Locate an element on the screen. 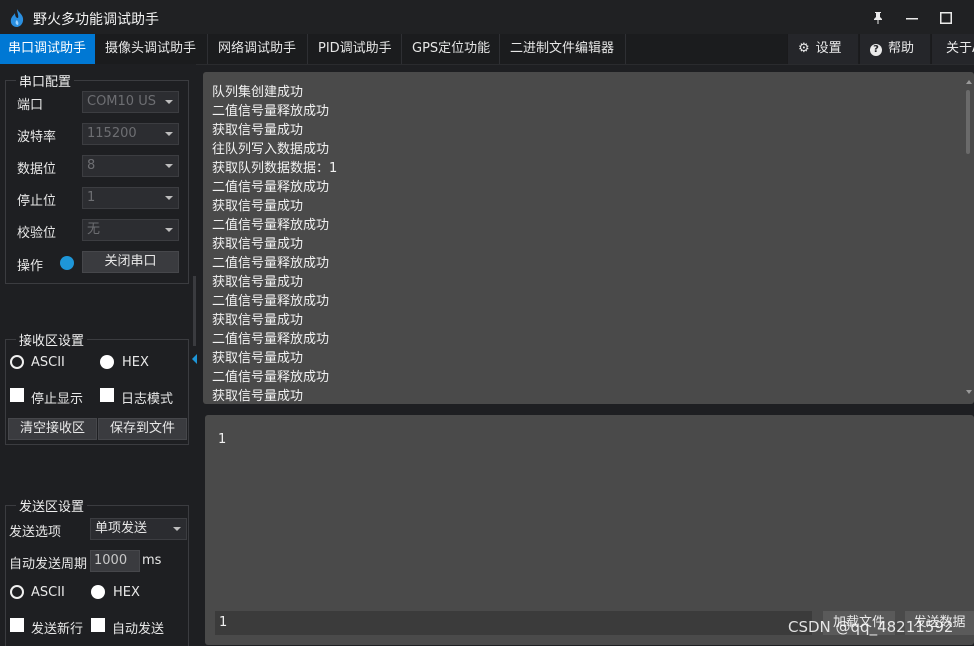  period-unit-label: ms is located at coordinates (152, 560).